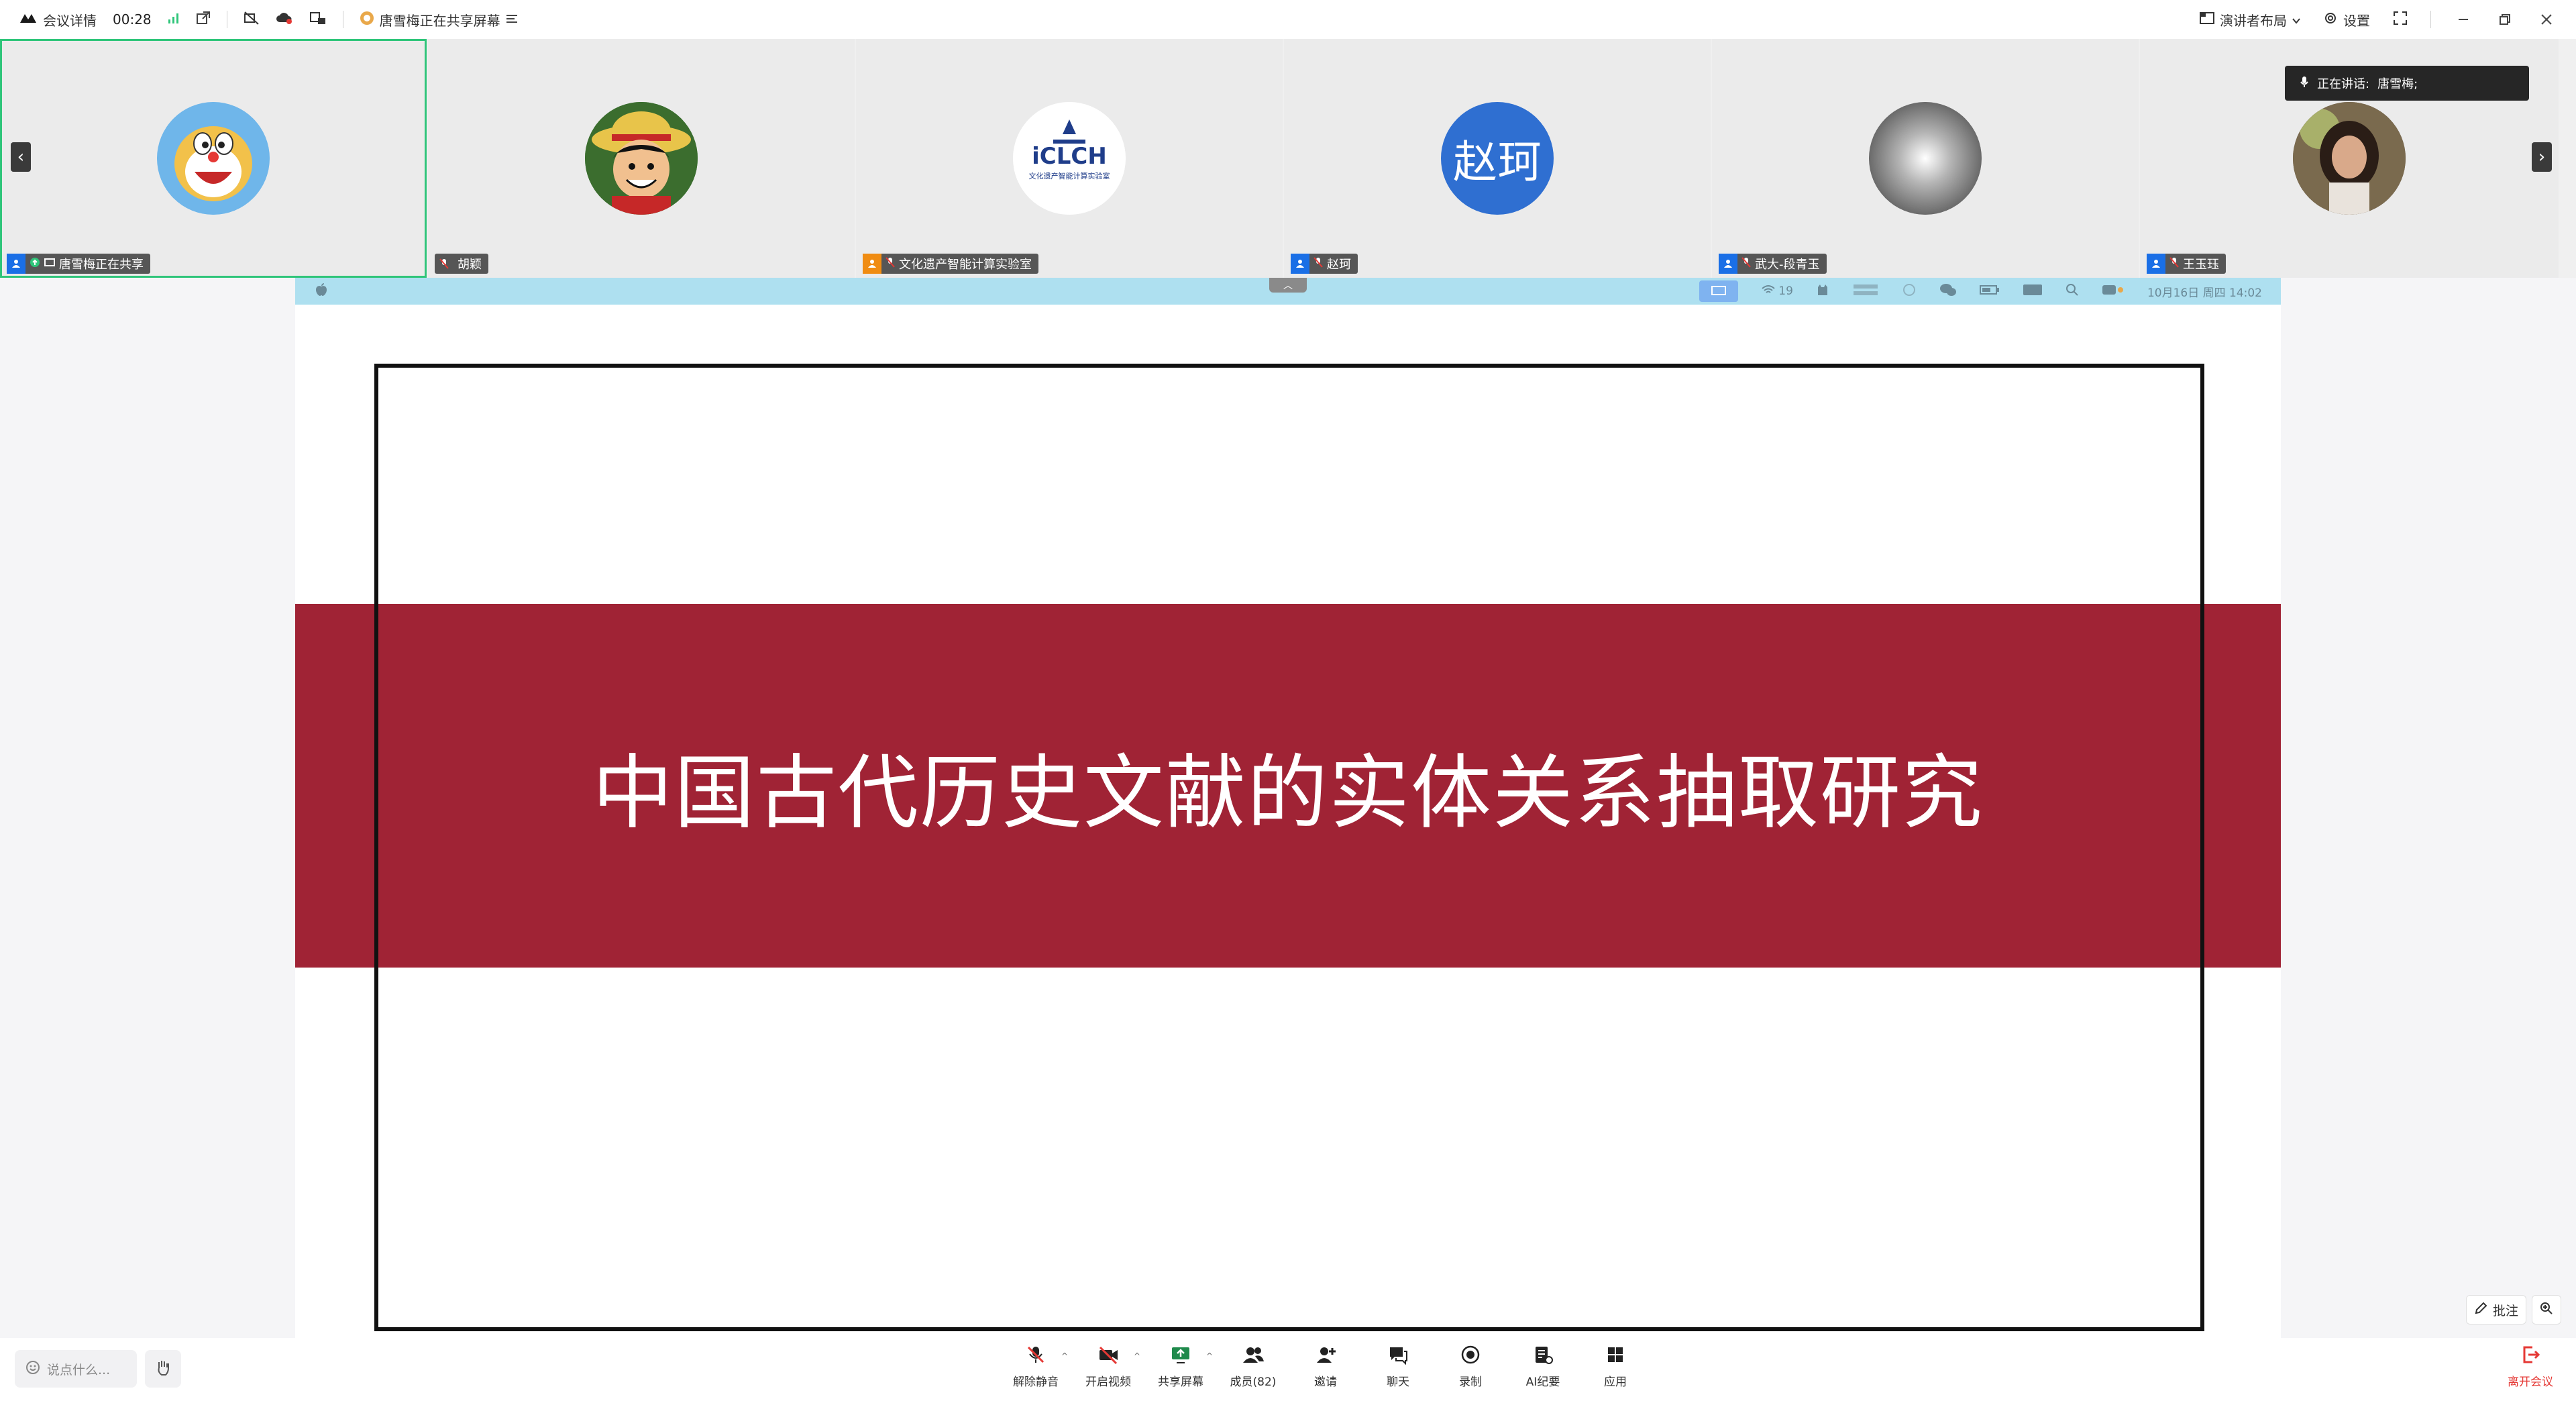  Describe the element at coordinates (641, 158) in the screenshot. I see `participant-tile: 胡颖` at that location.